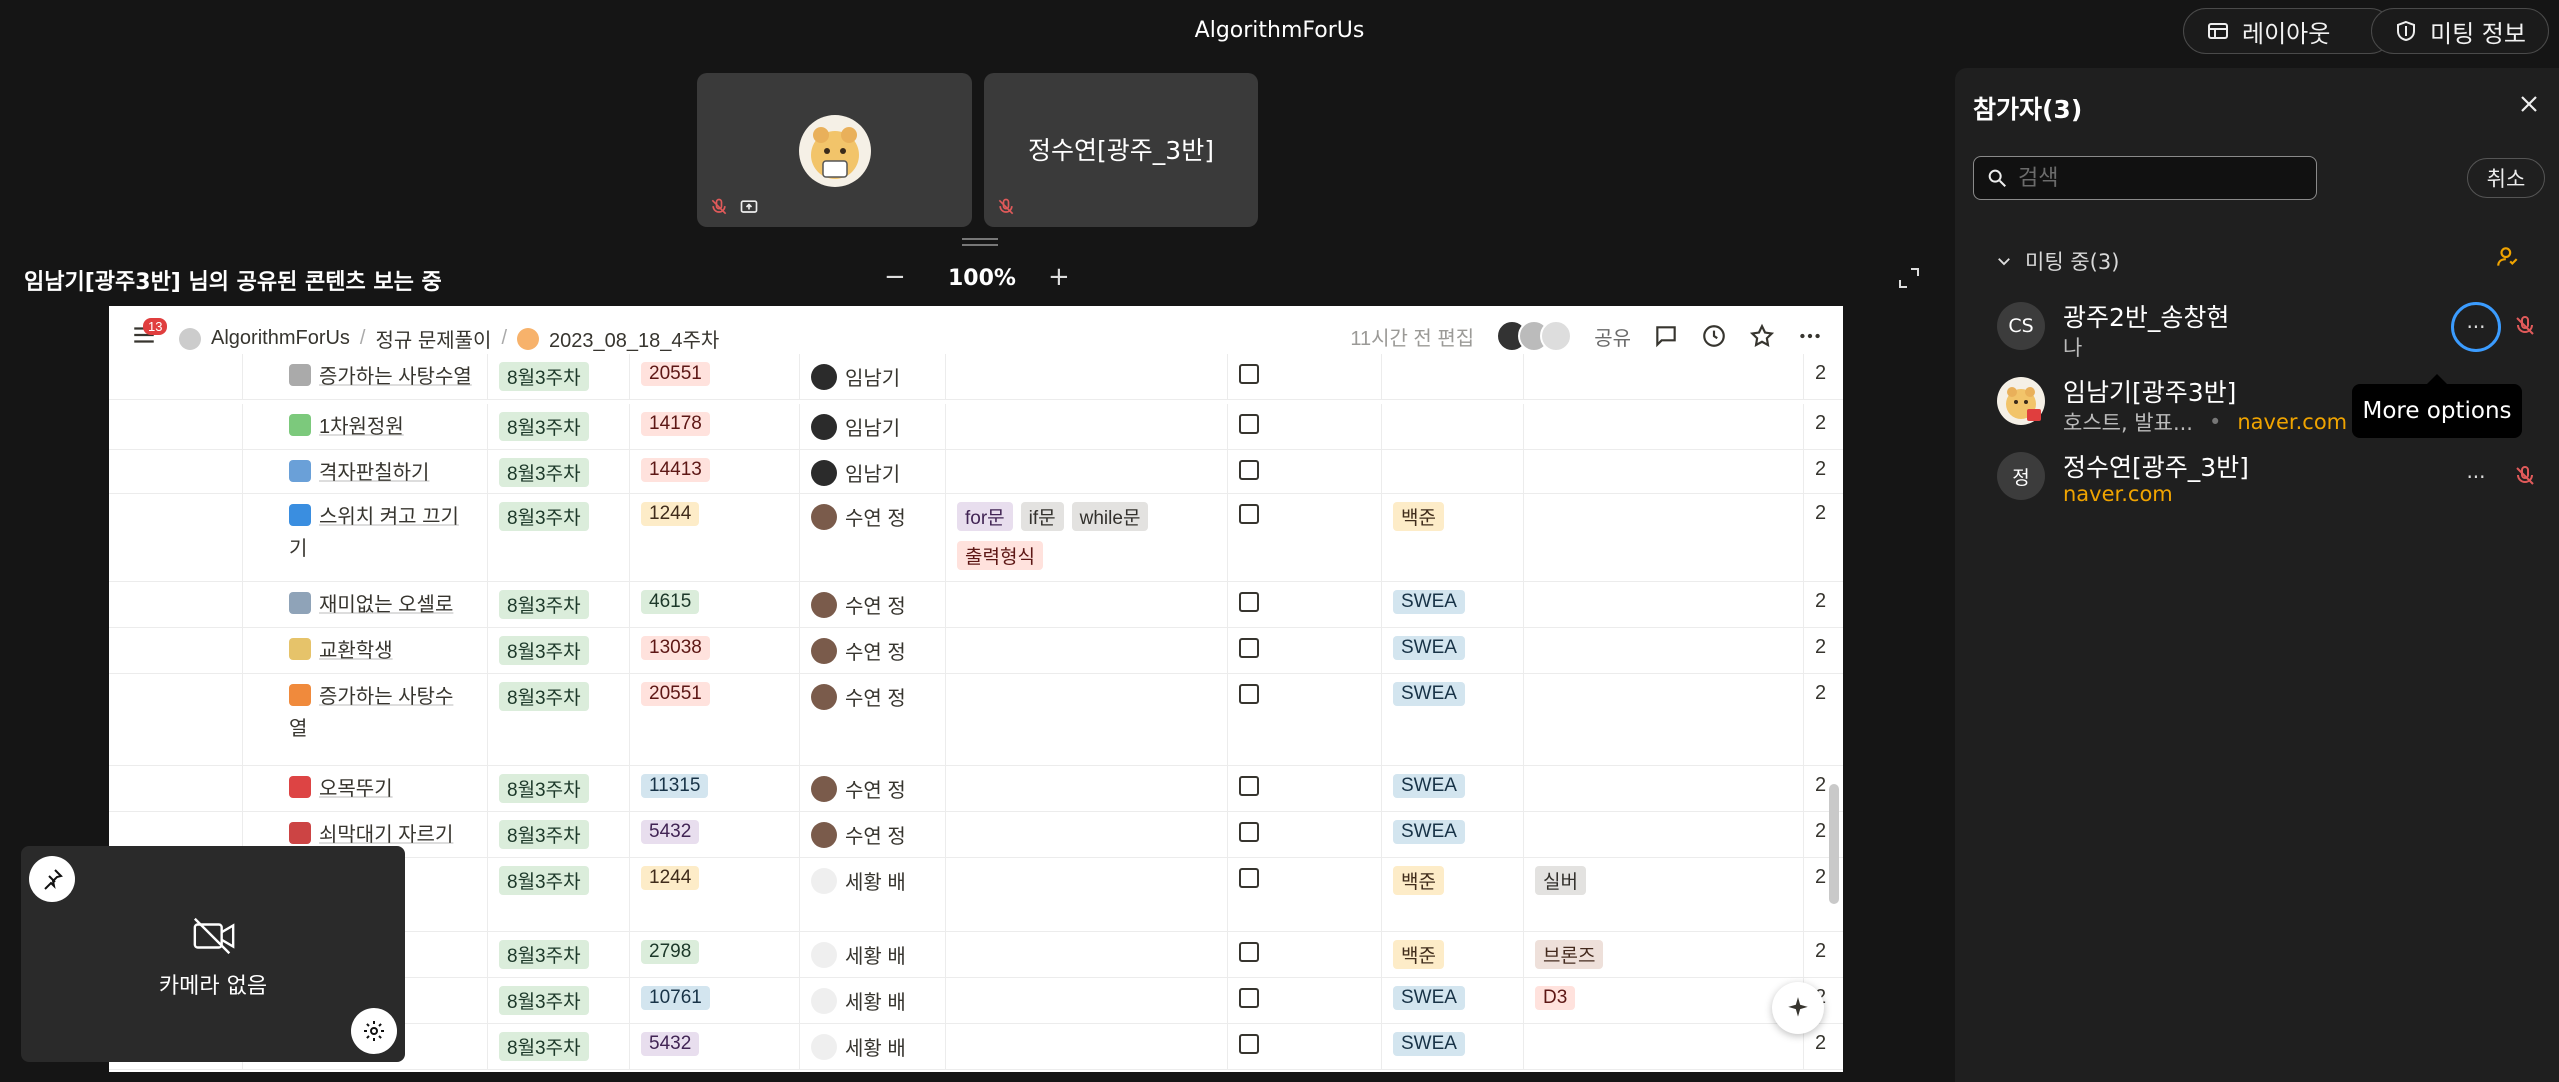  Describe the element at coordinates (2267, 329) in the screenshot. I see `participant-row: CS 광주2반_송창현 나 ···` at that location.